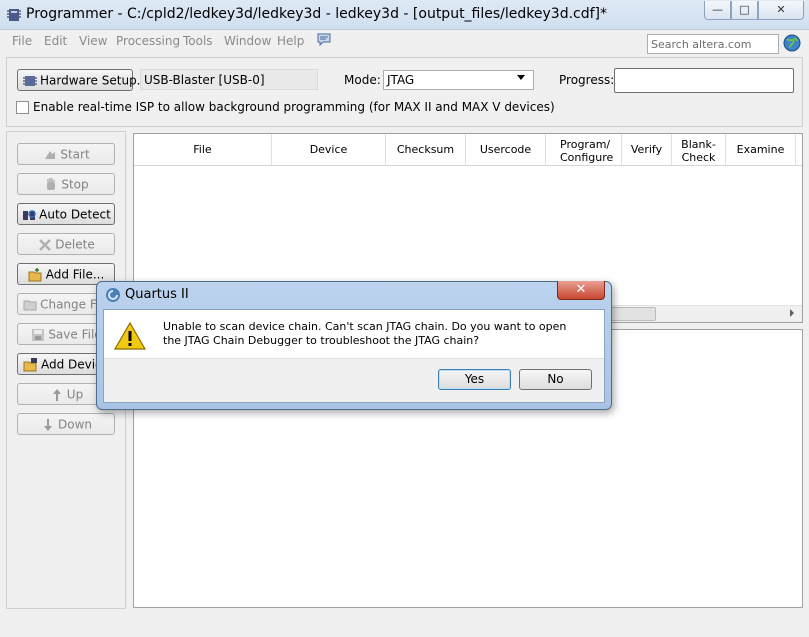 Image resolution: width=809 pixels, height=637 pixels. What do you see at coordinates (75, 334) in the screenshot?
I see `save-file-label: Save File` at bounding box center [75, 334].